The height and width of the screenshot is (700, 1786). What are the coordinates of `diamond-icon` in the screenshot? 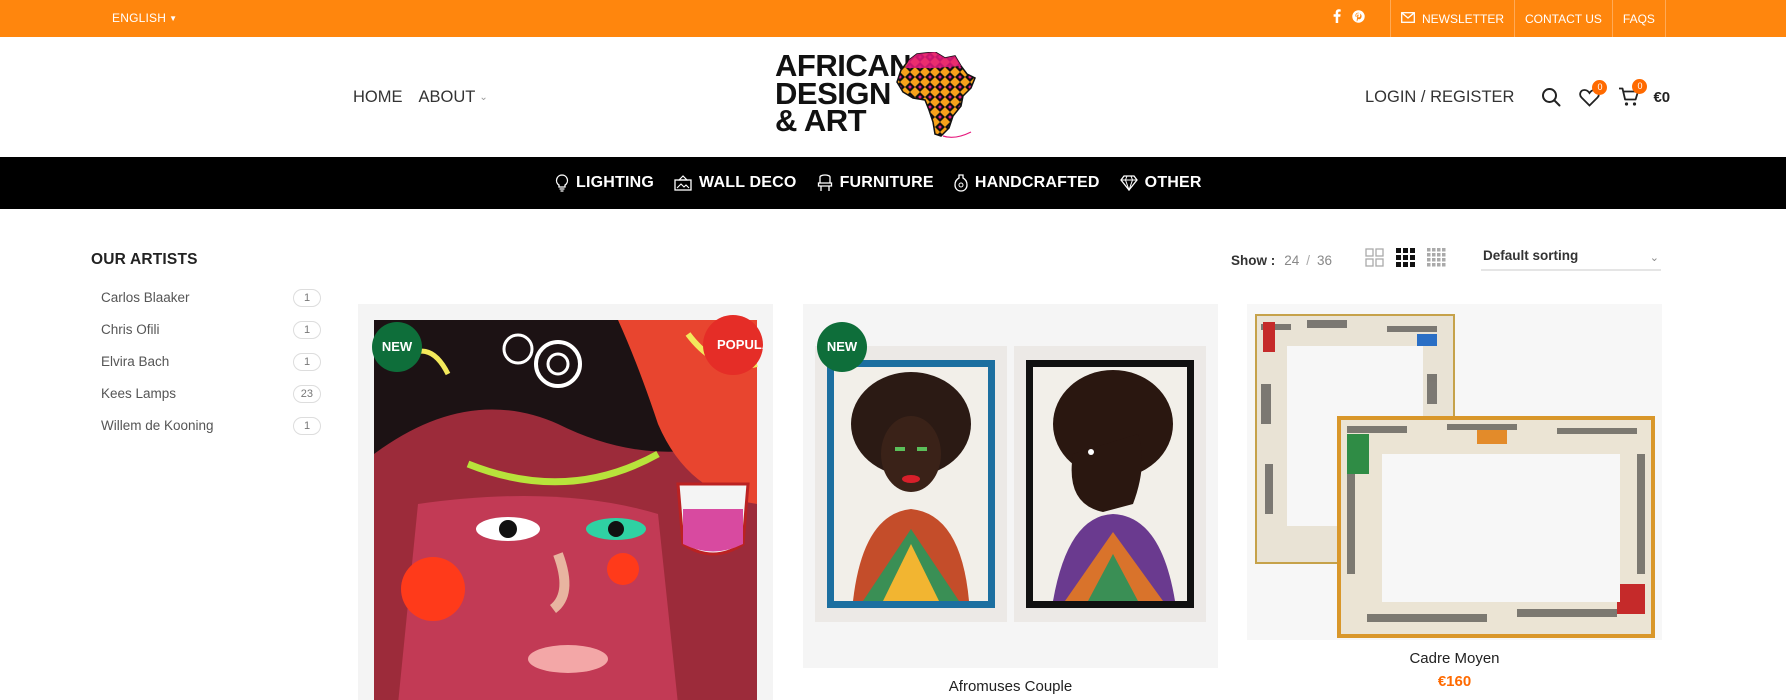 It's located at (1128, 183).